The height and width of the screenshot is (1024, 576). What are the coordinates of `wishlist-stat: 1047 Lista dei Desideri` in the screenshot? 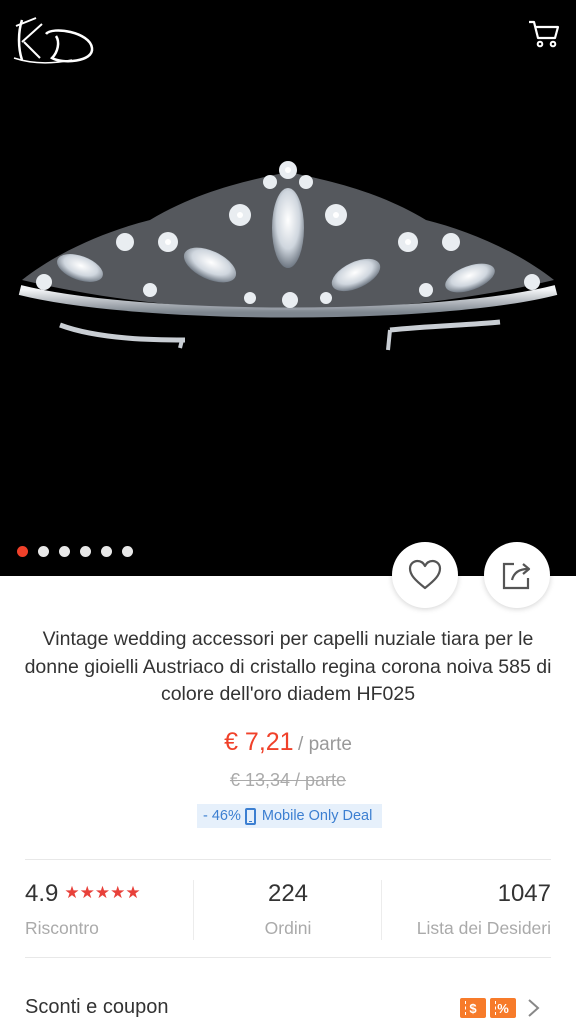 It's located at (484, 909).